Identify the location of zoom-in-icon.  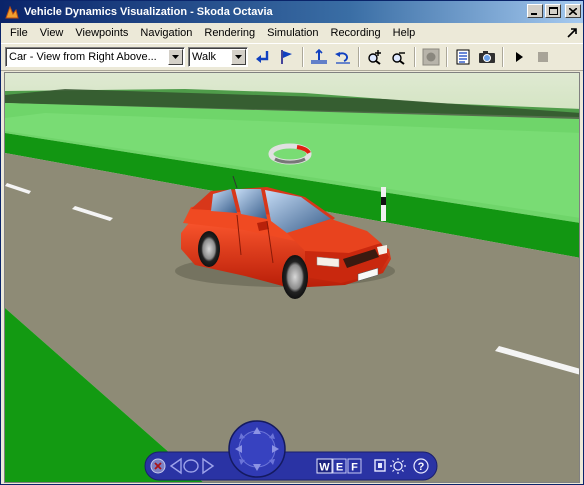
(374, 57).